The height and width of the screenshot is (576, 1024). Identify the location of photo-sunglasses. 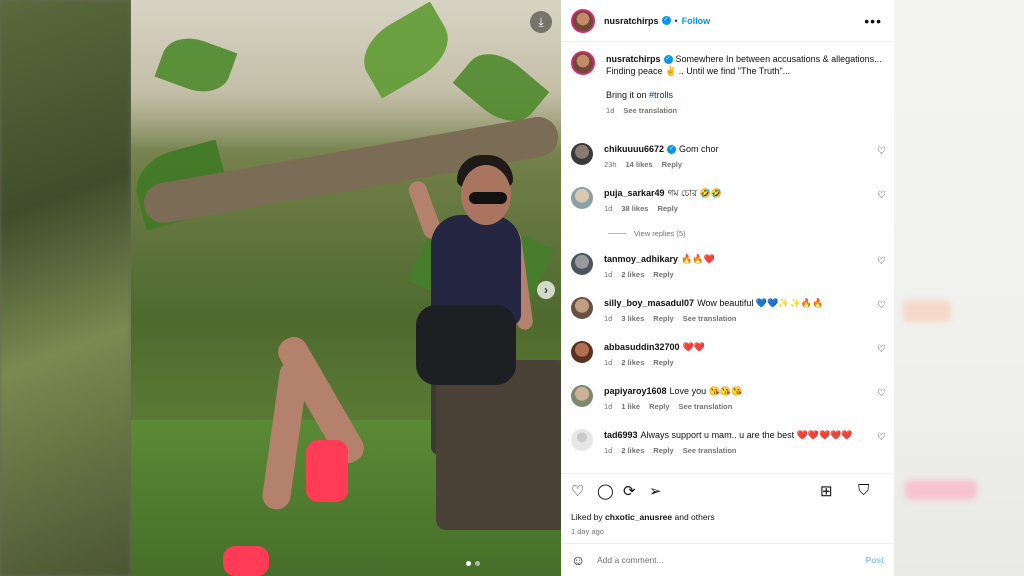
(488, 198).